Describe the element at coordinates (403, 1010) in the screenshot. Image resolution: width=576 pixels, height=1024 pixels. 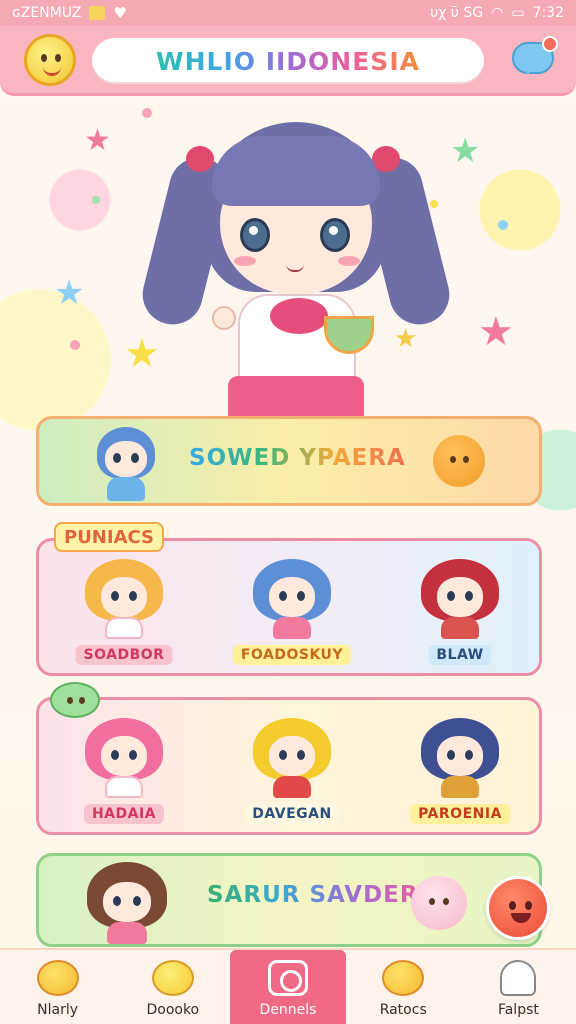
I see `nav-label: Ratocs` at that location.